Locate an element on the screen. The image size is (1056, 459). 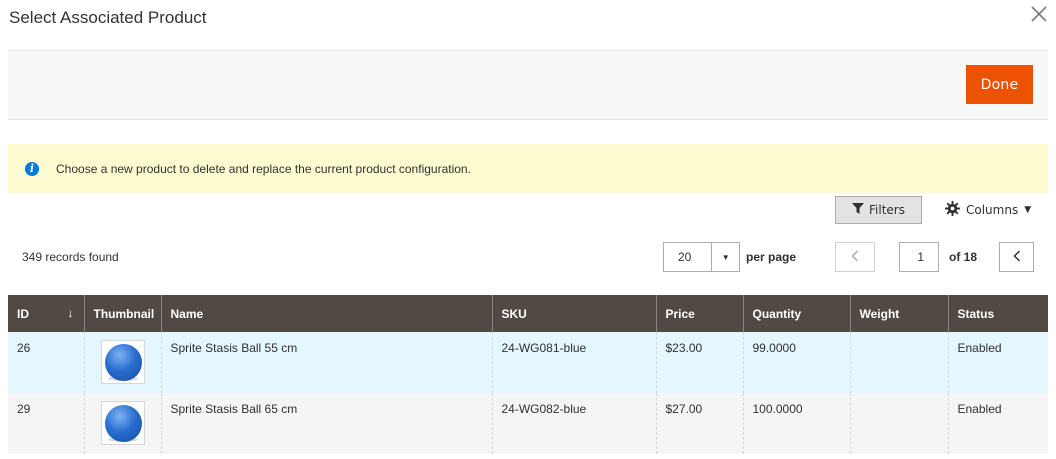
cell-sku: 24-WG081-blue is located at coordinates (573, 362).